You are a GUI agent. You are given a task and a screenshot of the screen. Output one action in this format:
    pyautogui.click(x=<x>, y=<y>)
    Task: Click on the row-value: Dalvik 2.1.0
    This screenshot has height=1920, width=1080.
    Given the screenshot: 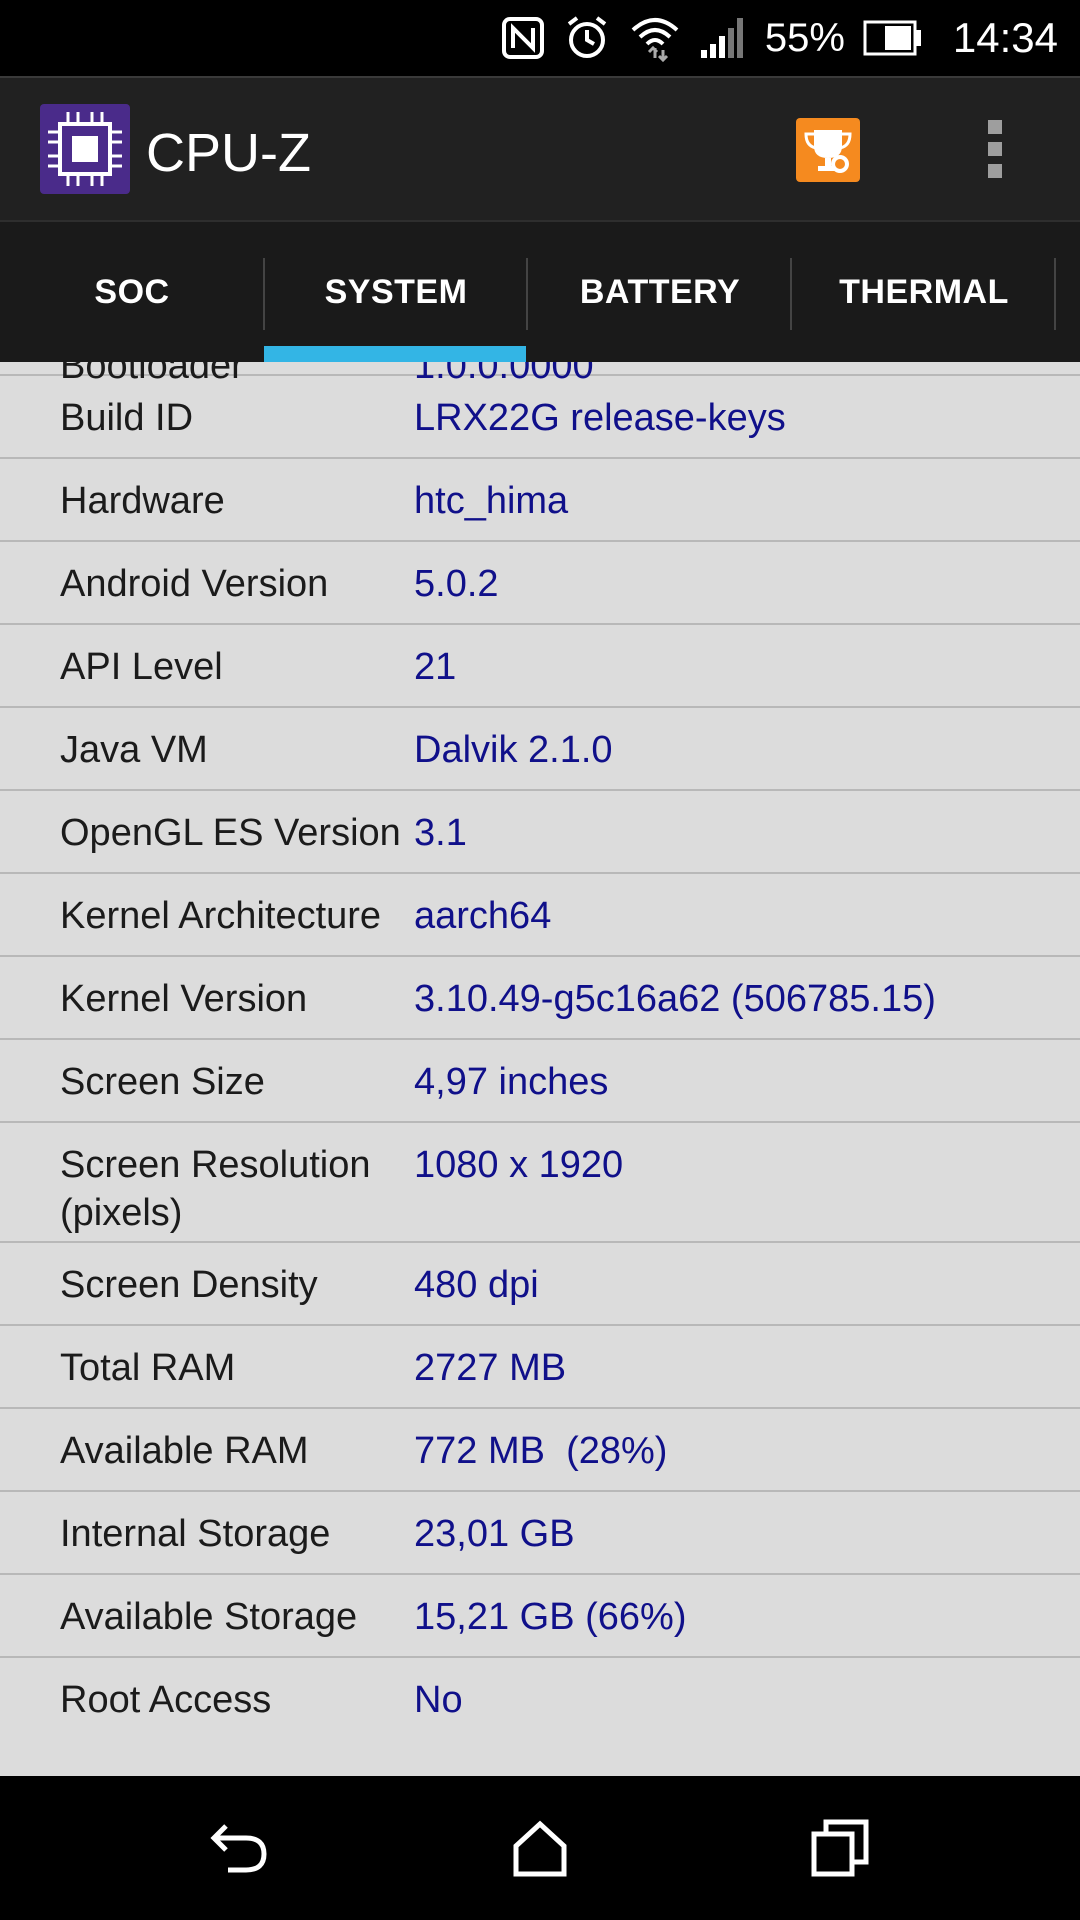 What is the action you would take?
    pyautogui.click(x=513, y=750)
    